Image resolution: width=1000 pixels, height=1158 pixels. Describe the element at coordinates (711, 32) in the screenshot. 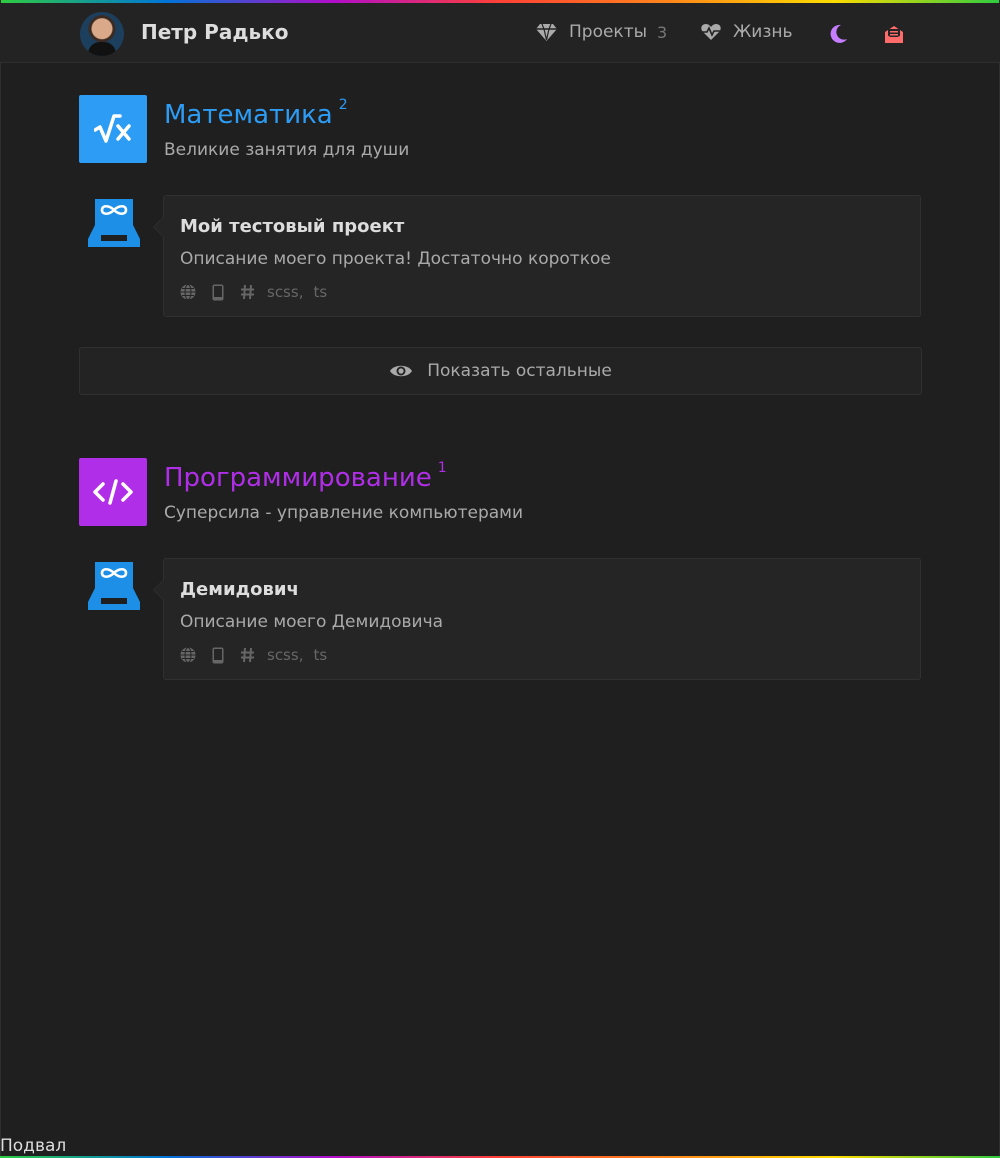

I see `heartbeat-icon` at that location.